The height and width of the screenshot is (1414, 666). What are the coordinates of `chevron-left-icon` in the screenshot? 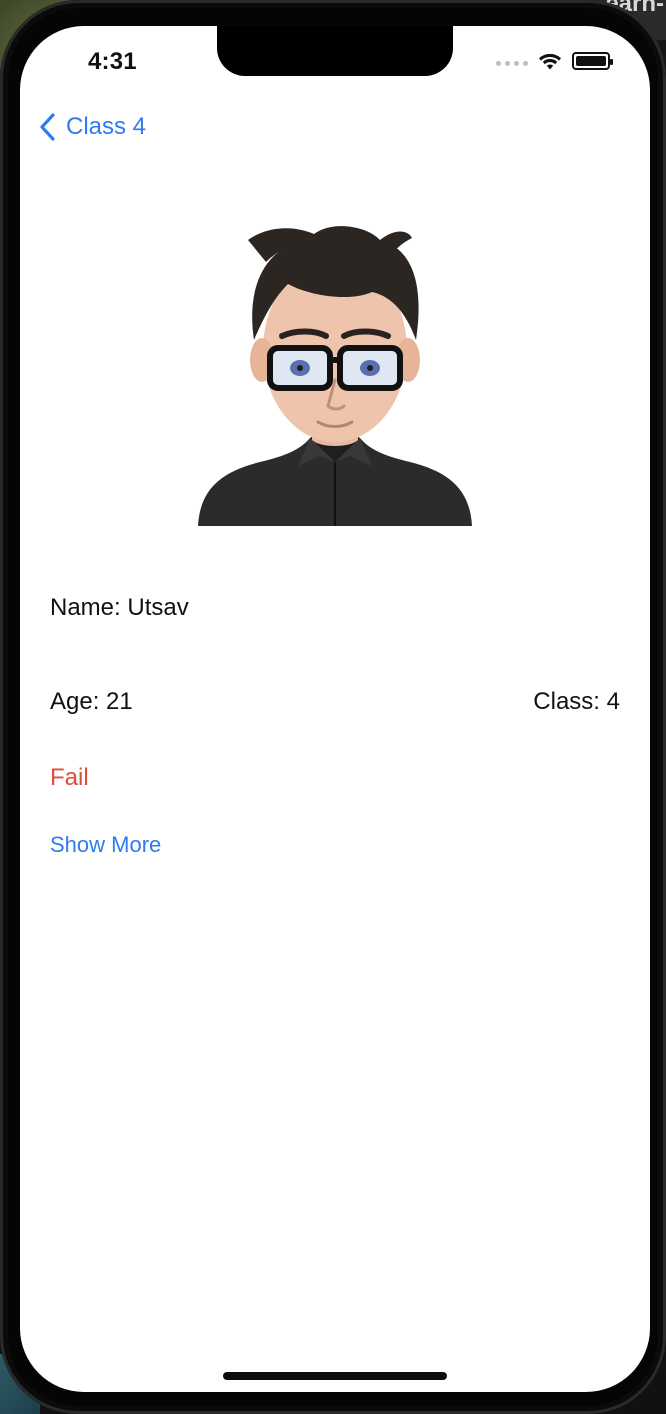 It's located at (47, 127).